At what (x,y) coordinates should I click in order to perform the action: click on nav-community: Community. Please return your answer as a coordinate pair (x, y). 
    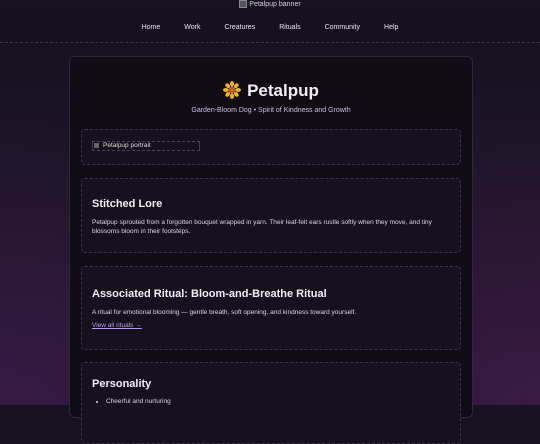
    Looking at the image, I should click on (342, 27).